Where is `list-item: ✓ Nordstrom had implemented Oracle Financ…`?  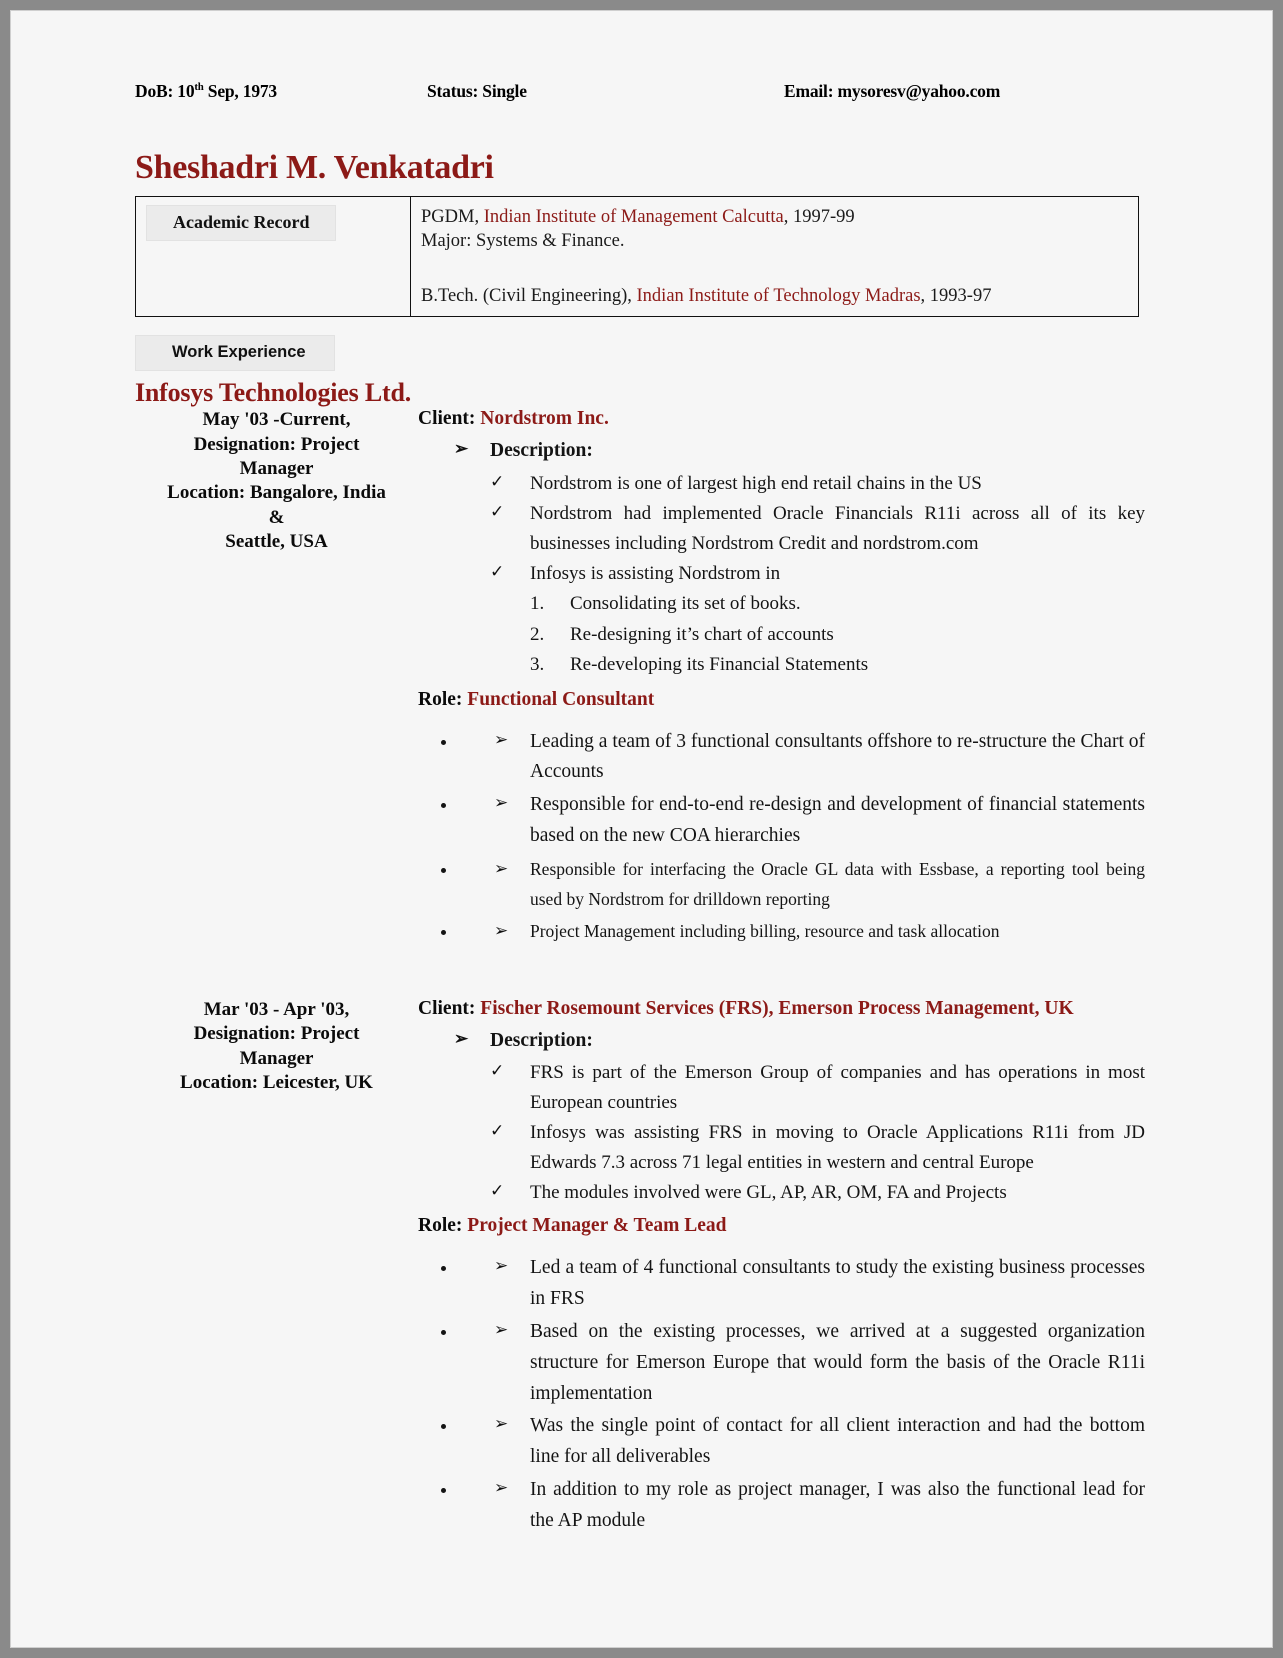 list-item: ✓ Nordstrom had implemented Oracle Financ… is located at coordinates (782, 528).